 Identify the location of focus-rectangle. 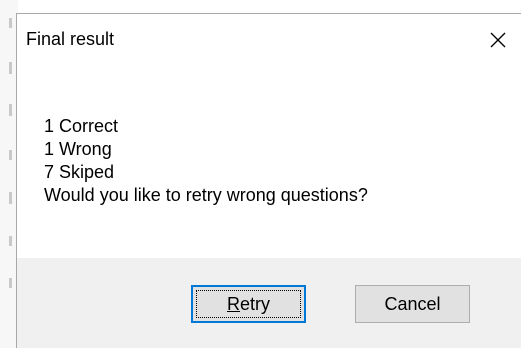
(248, 304).